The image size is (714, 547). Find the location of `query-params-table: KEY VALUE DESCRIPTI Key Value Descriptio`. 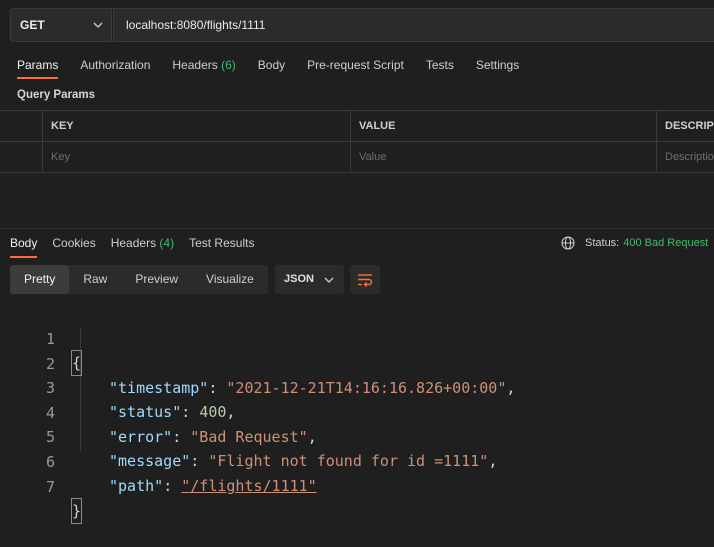

query-params-table: KEY VALUE DESCRIPTI Key Value Descriptio is located at coordinates (357, 141).